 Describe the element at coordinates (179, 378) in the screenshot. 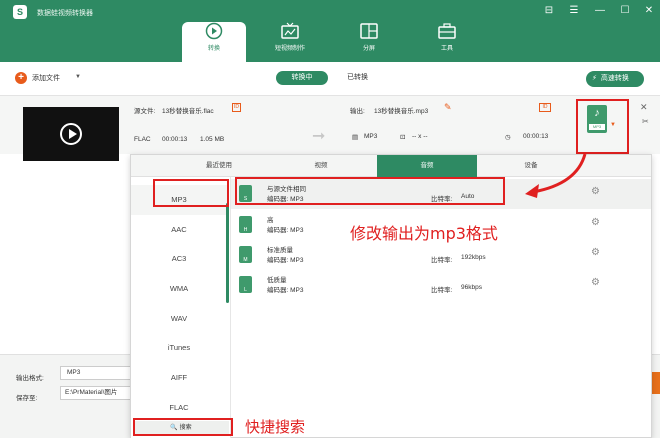

I see `format-item-aiff: AIFF` at that location.